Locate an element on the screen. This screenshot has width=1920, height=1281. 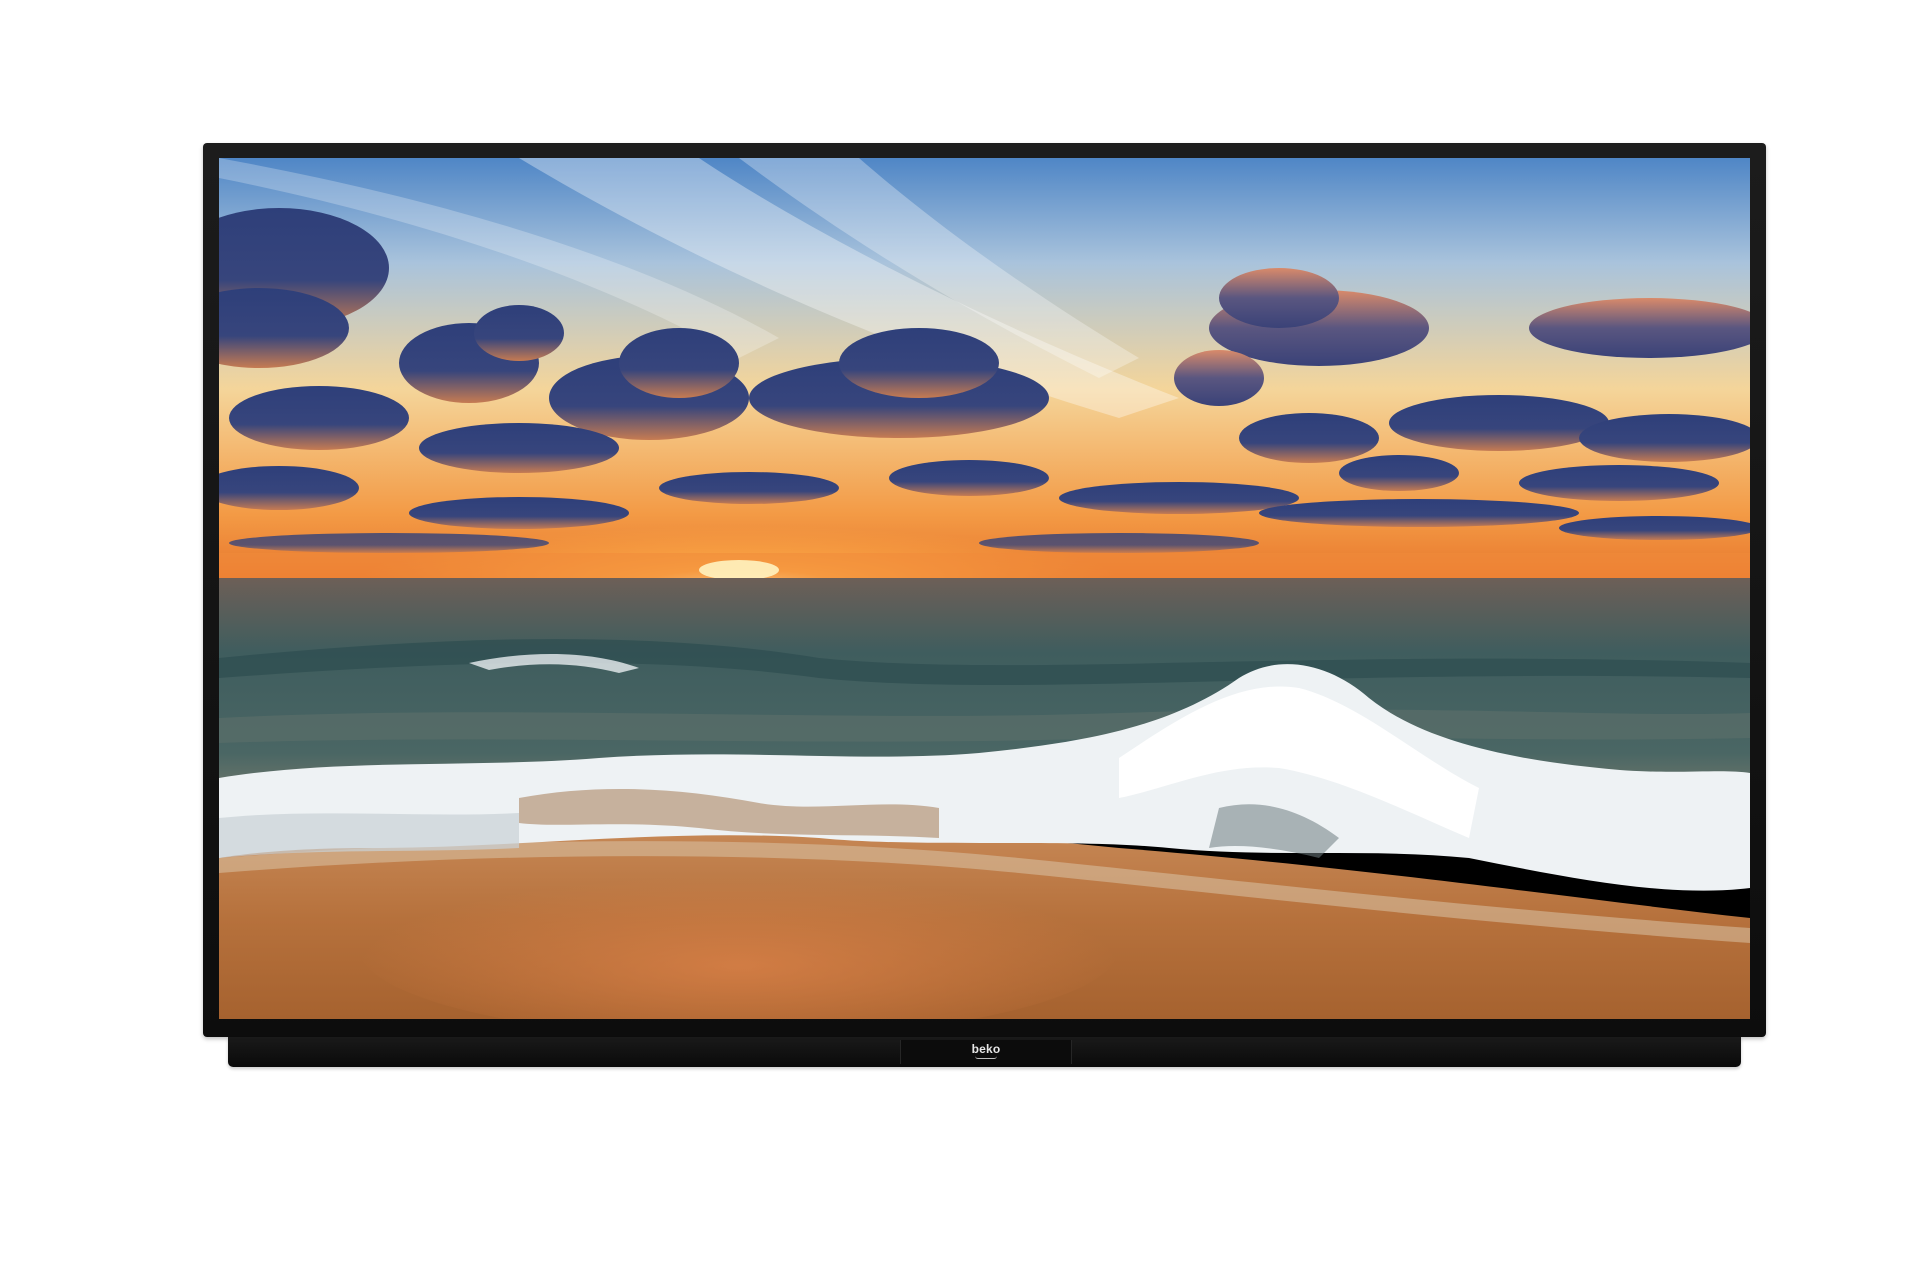
tv-soundbar-chin: beko is located at coordinates (984, 1052).